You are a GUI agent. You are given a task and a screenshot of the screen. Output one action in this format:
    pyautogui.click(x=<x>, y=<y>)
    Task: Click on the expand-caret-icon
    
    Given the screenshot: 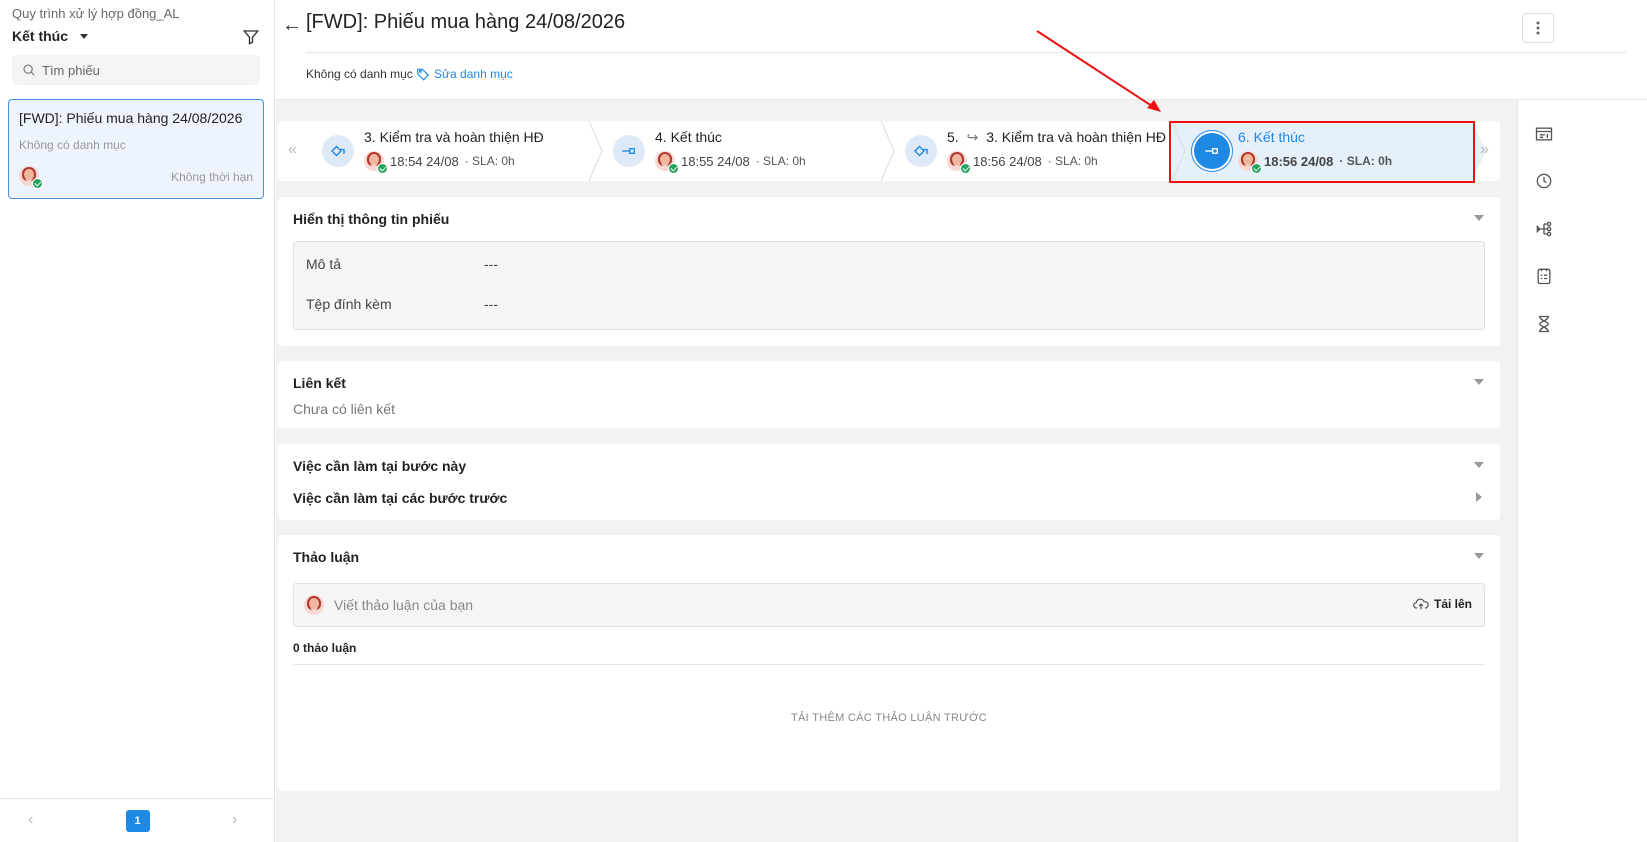 What is the action you would take?
    pyautogui.click(x=1479, y=497)
    